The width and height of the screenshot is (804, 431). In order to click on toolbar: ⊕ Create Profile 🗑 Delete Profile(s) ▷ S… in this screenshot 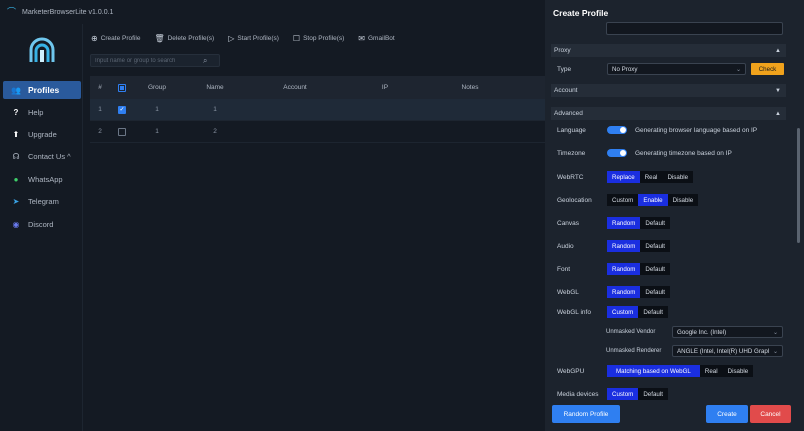, I will do `click(243, 38)`.